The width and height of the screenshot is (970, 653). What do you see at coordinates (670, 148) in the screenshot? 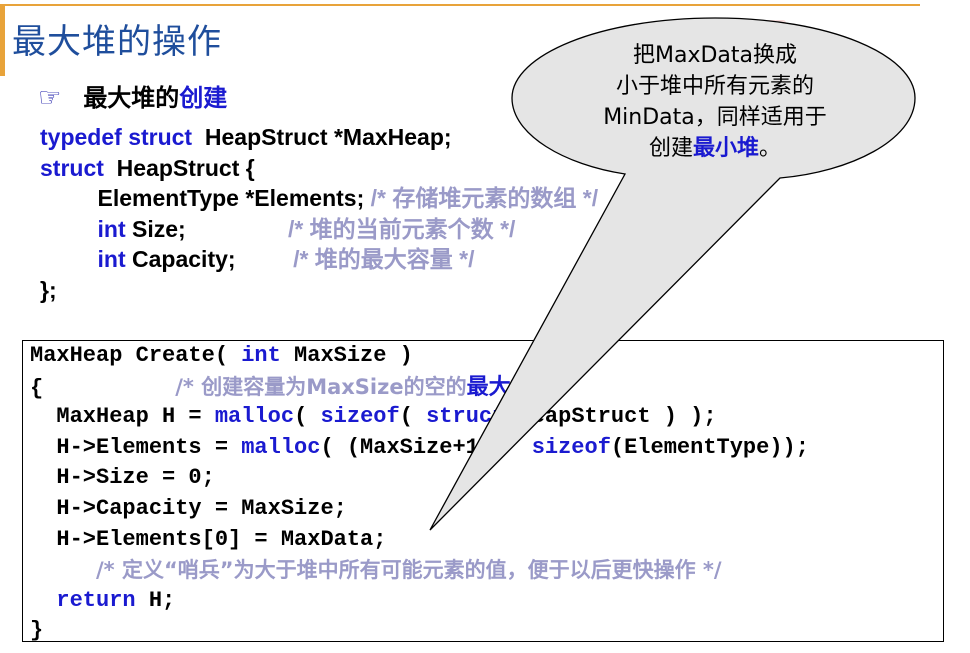
I see `callout-line-4-prefix: 创建` at bounding box center [670, 148].